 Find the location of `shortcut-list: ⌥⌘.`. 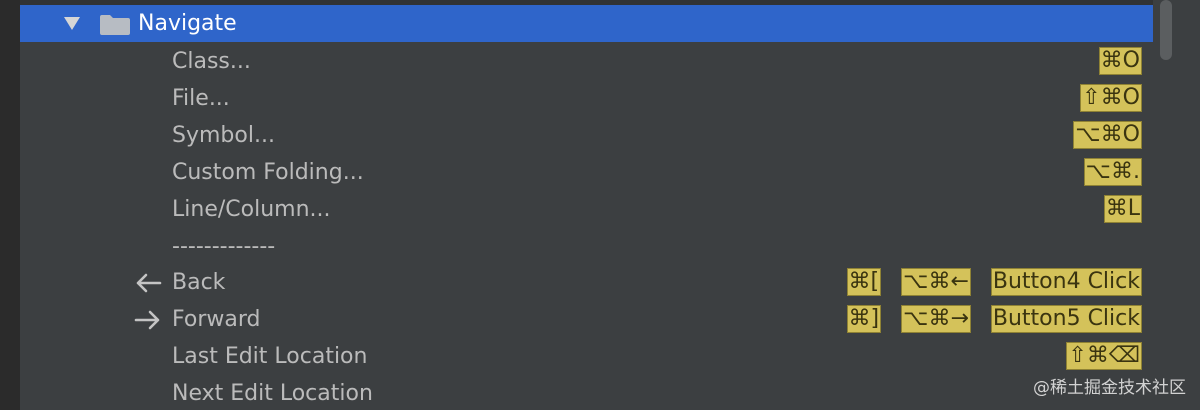

shortcut-list: ⌥⌘. is located at coordinates (1112, 172).